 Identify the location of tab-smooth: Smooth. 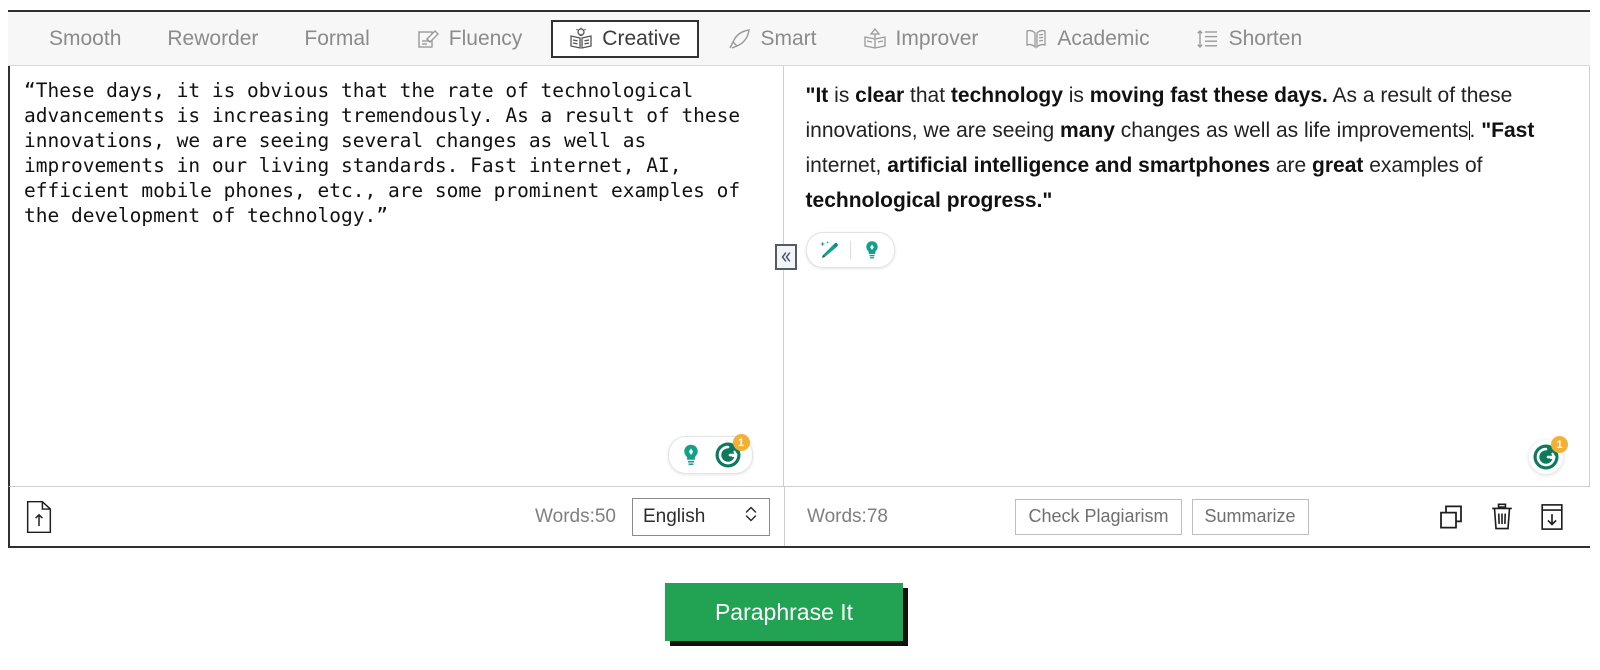
(85, 39).